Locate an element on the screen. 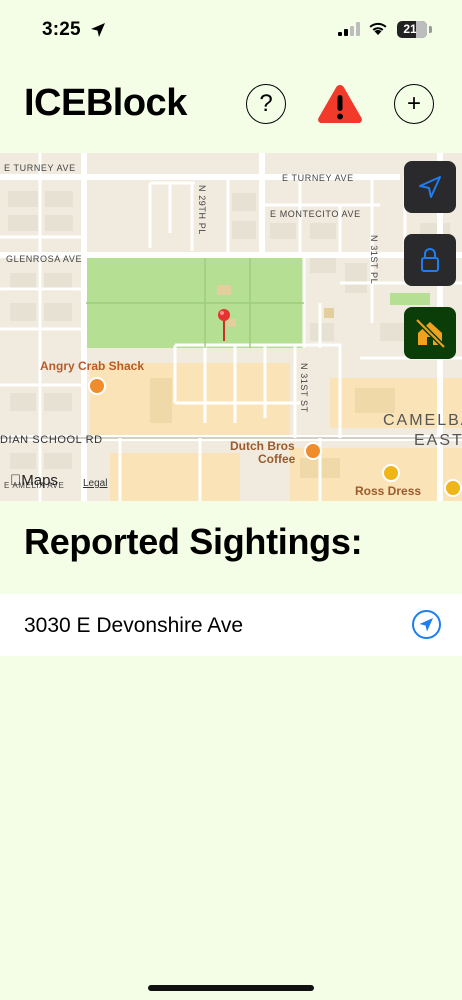  battery-level: 21 is located at coordinates (410, 29).